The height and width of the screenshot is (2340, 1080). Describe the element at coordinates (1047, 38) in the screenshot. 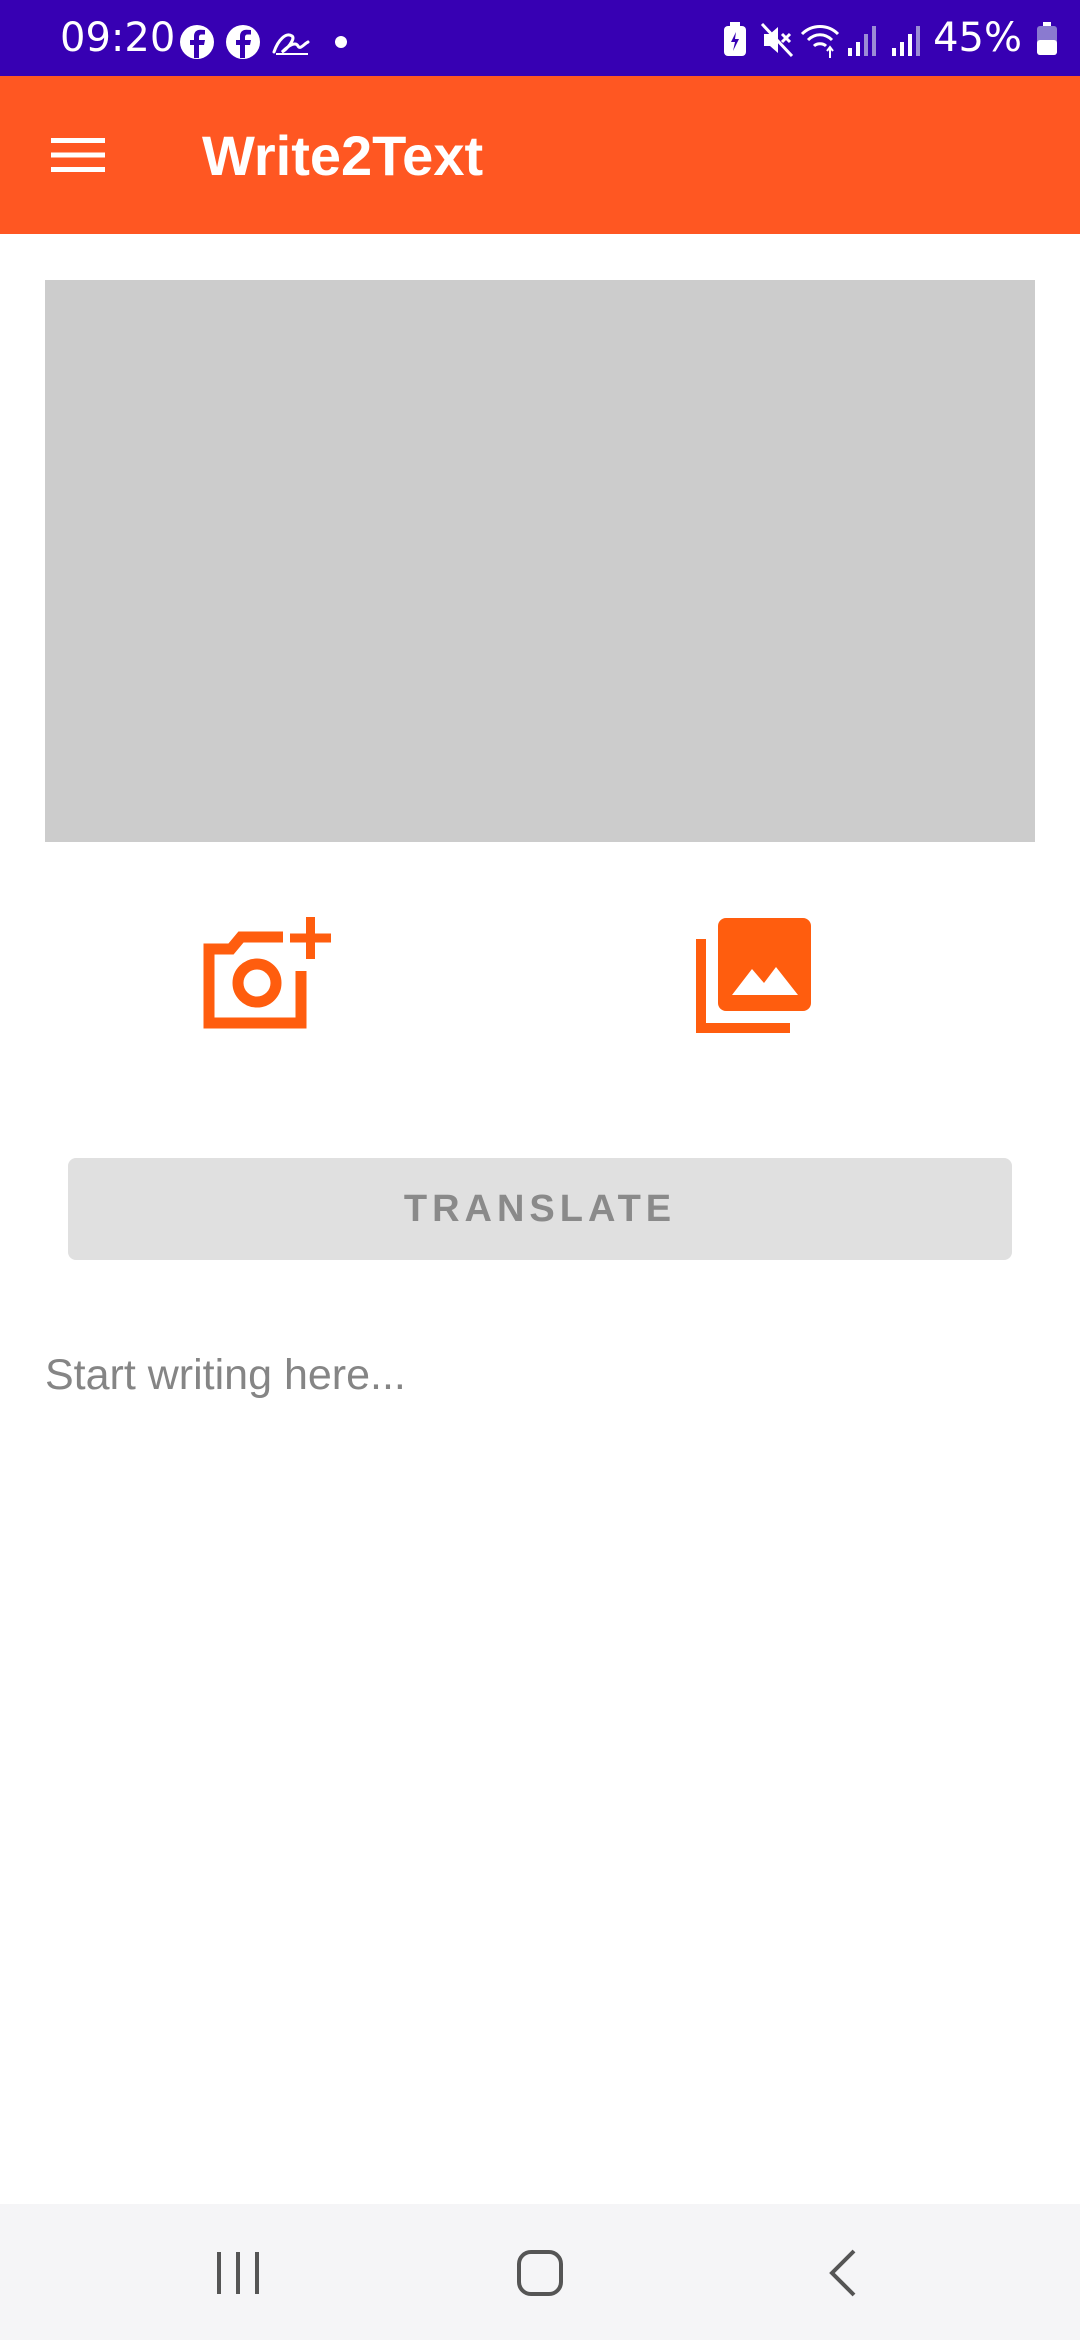

I see `battery-icon` at that location.